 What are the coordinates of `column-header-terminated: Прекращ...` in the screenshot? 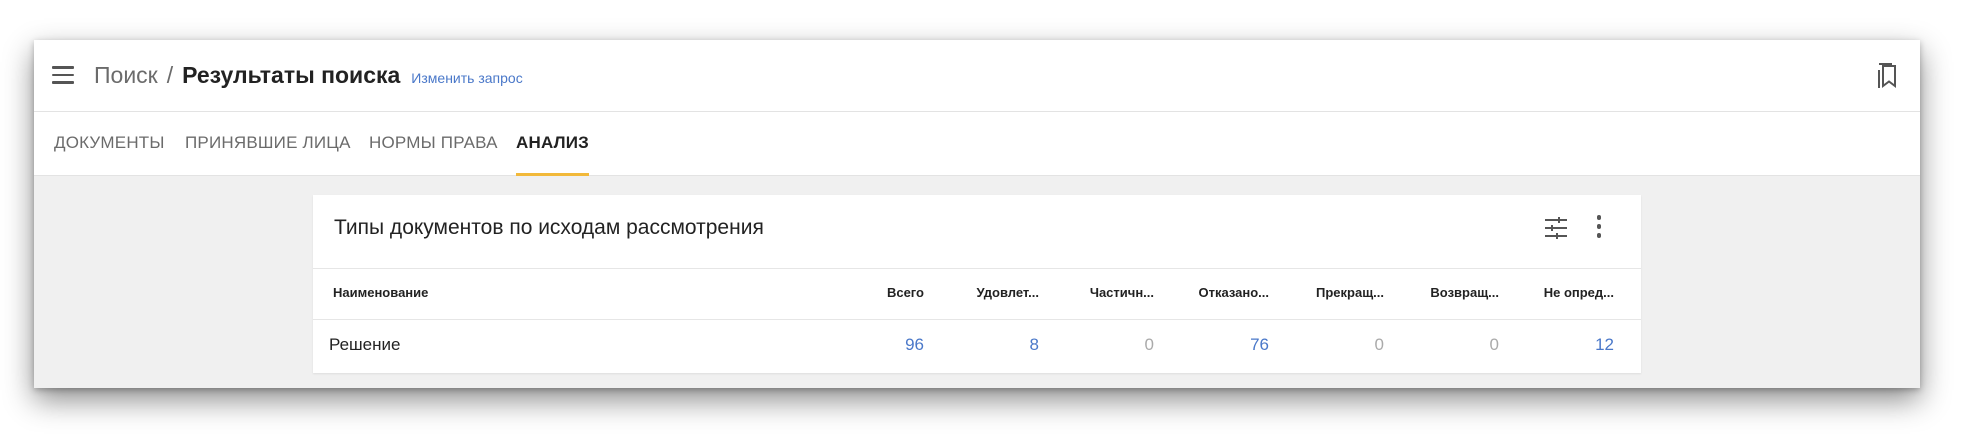 It's located at (1334, 292).